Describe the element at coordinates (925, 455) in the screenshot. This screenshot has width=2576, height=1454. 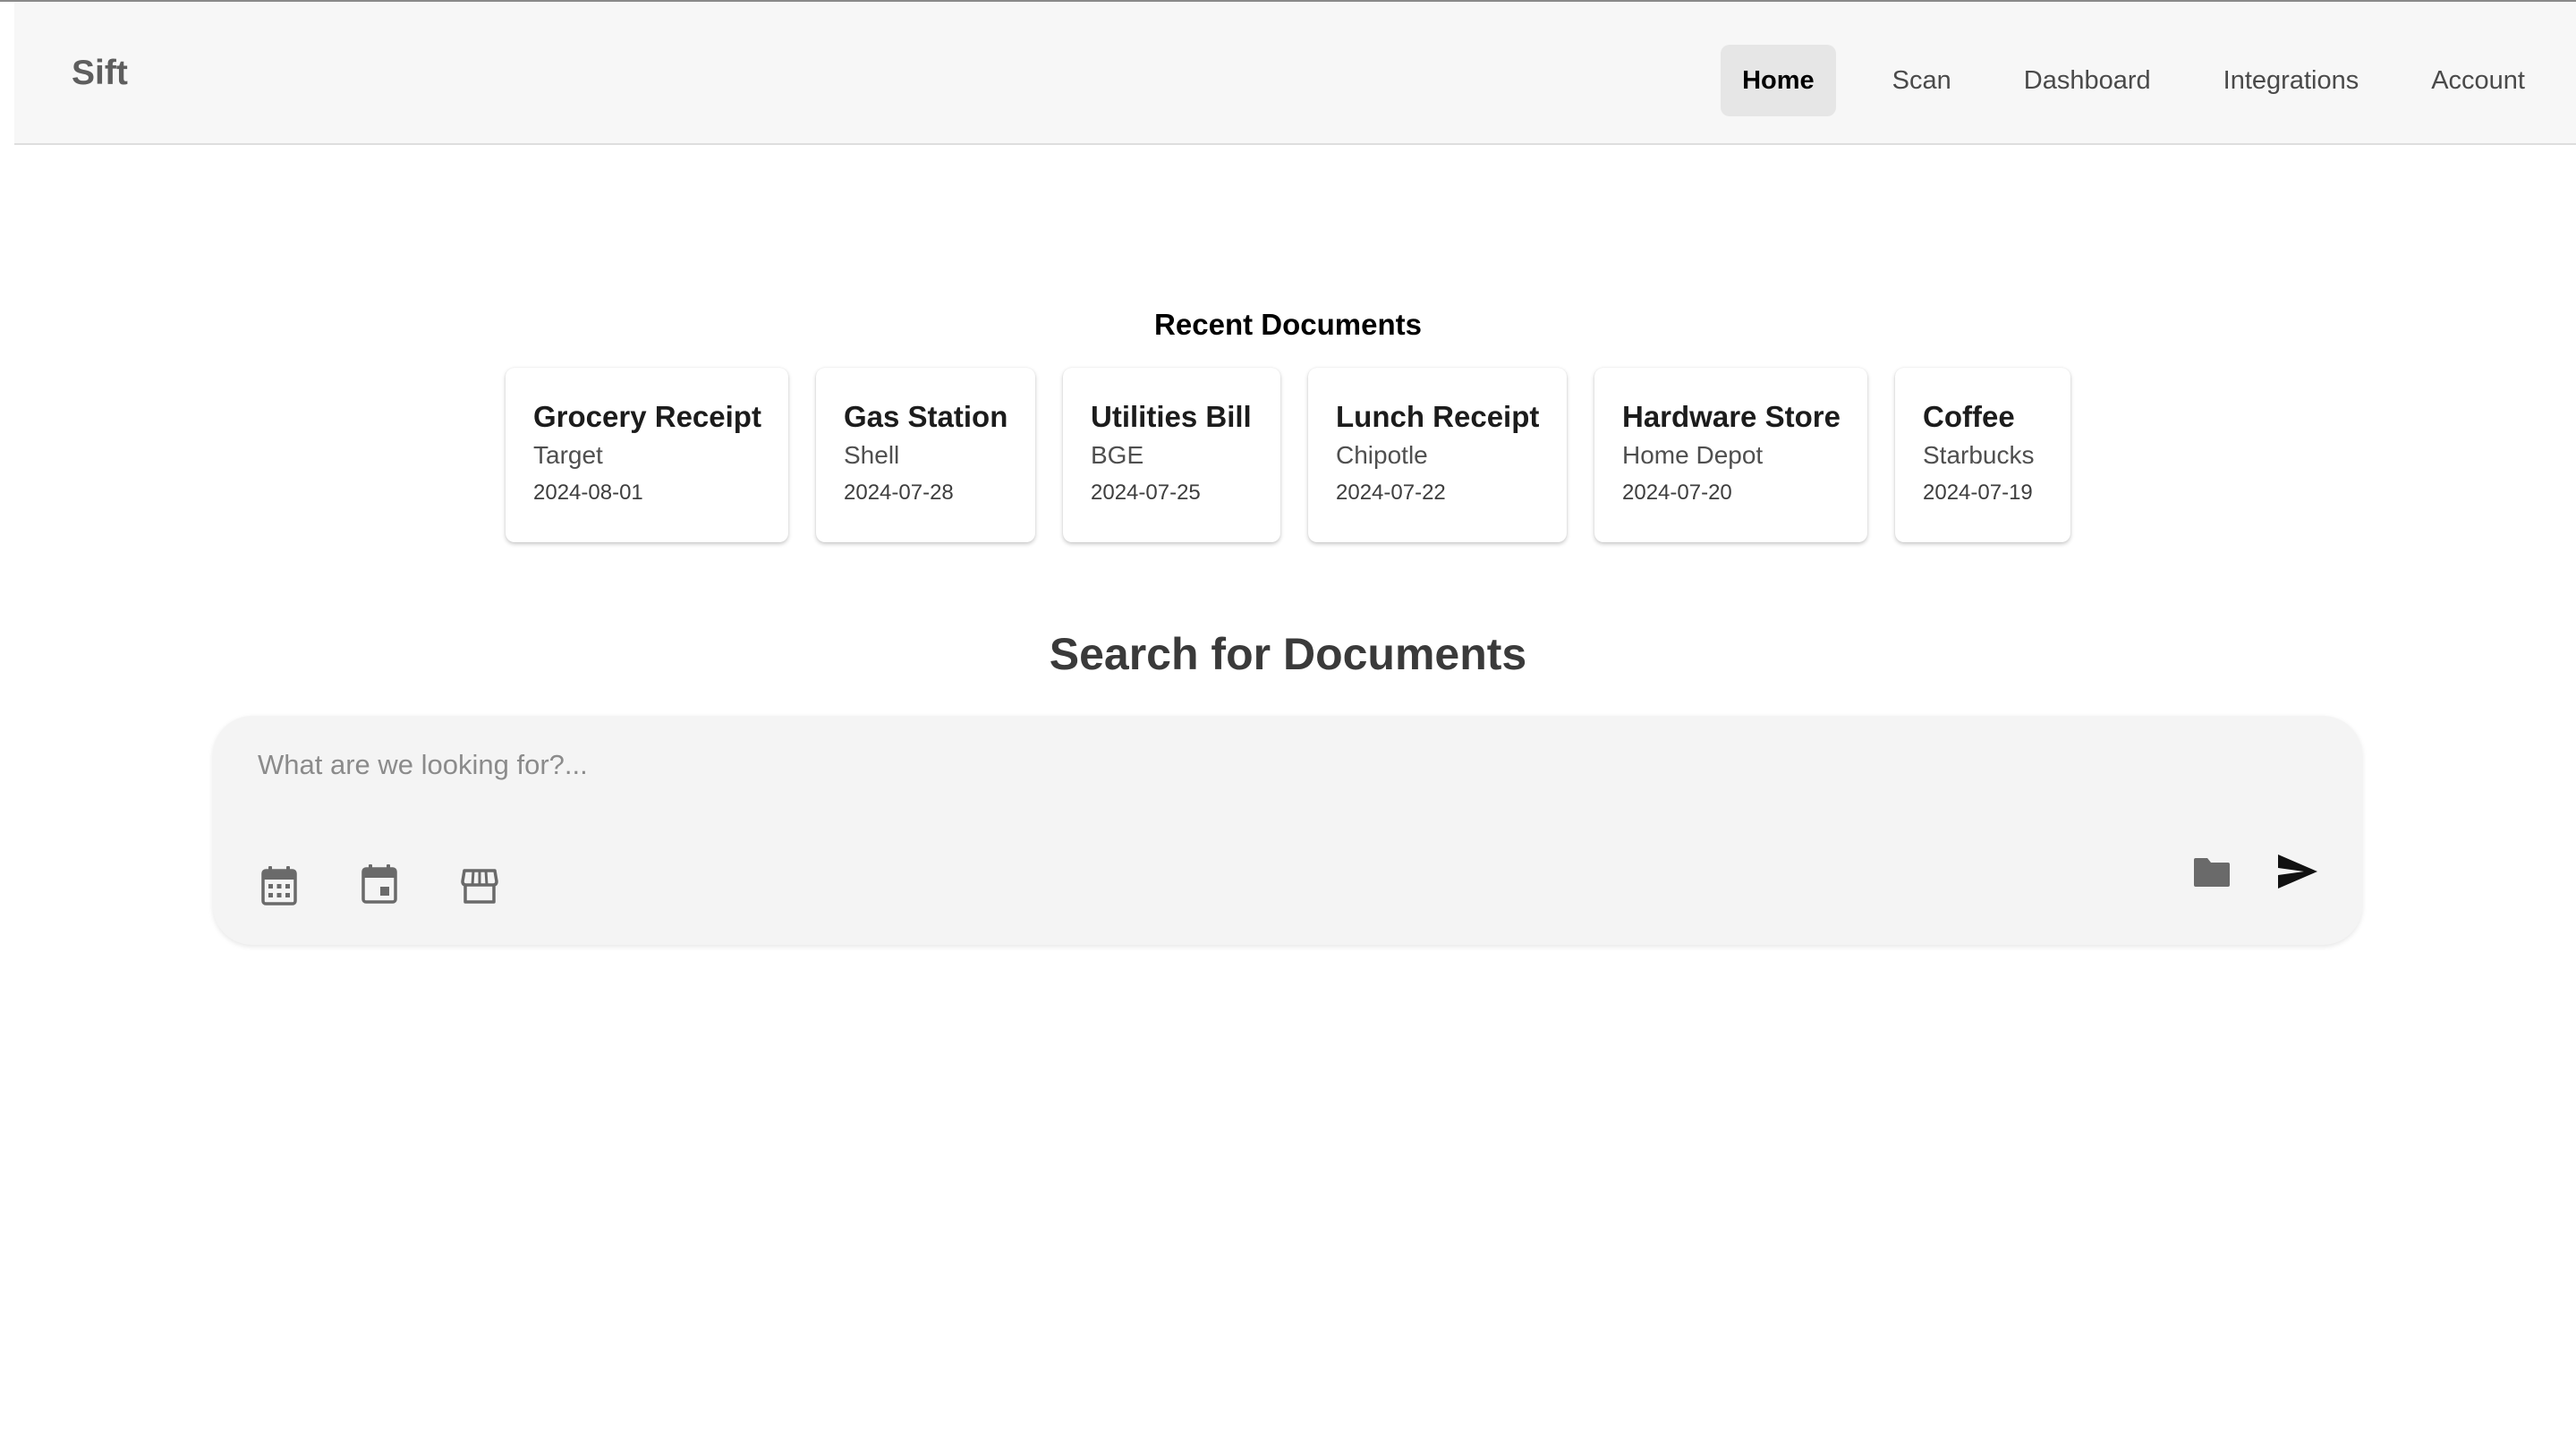
I see `document-card: Gas Station Shell 2024-07-28` at that location.